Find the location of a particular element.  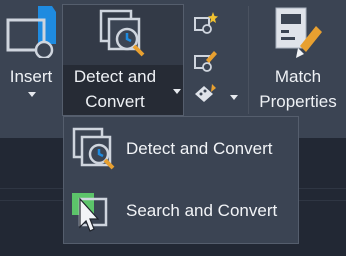

match-properties-icon is located at coordinates (299, 33).